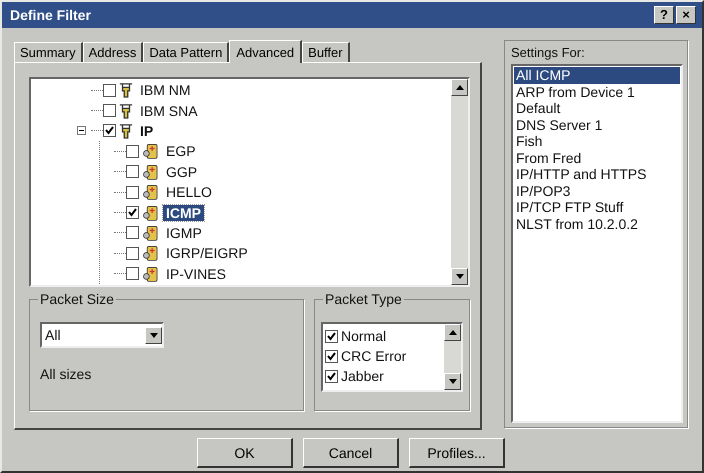  Describe the element at coordinates (51, 15) in the screenshot. I see `window-title: Define Filter` at that location.